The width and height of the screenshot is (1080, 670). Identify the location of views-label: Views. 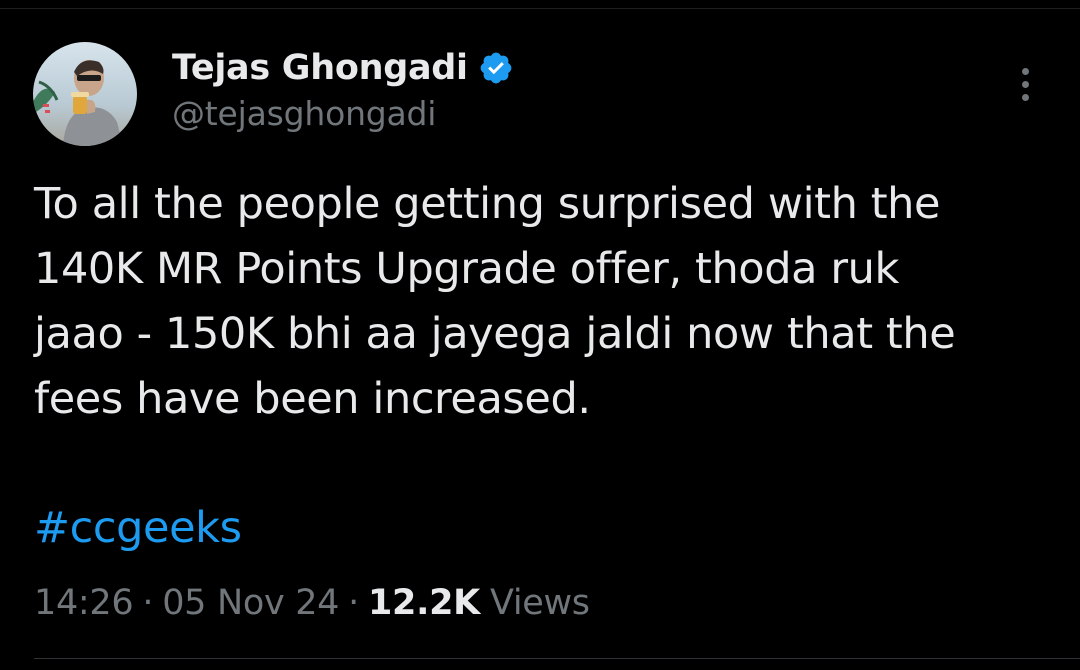
(539, 603).